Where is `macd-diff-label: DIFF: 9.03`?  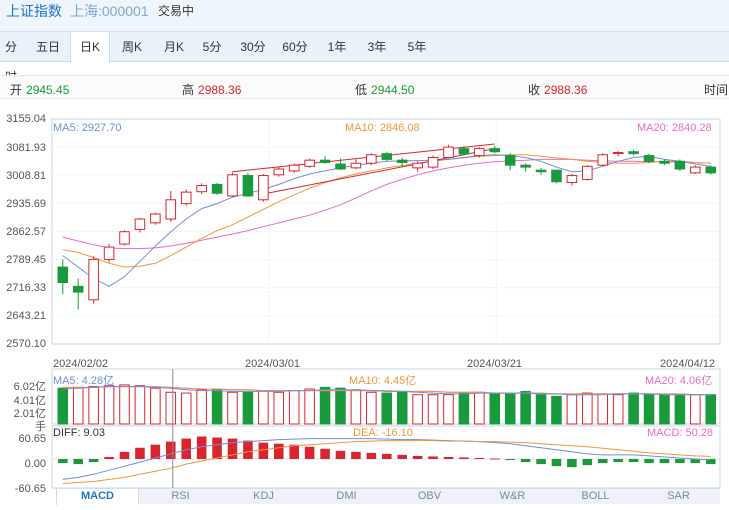
macd-diff-label: DIFF: 9.03 is located at coordinates (79, 433).